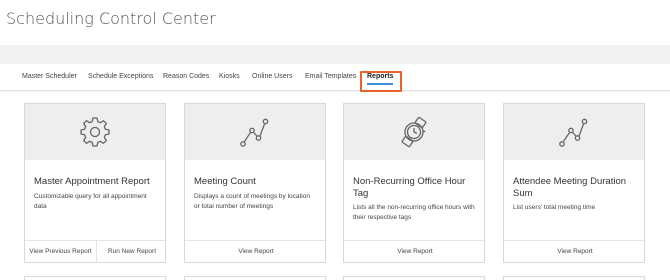 The height and width of the screenshot is (280, 670). Describe the element at coordinates (49, 76) in the screenshot. I see `tab-master-scheduler: Master Scheduler` at that location.